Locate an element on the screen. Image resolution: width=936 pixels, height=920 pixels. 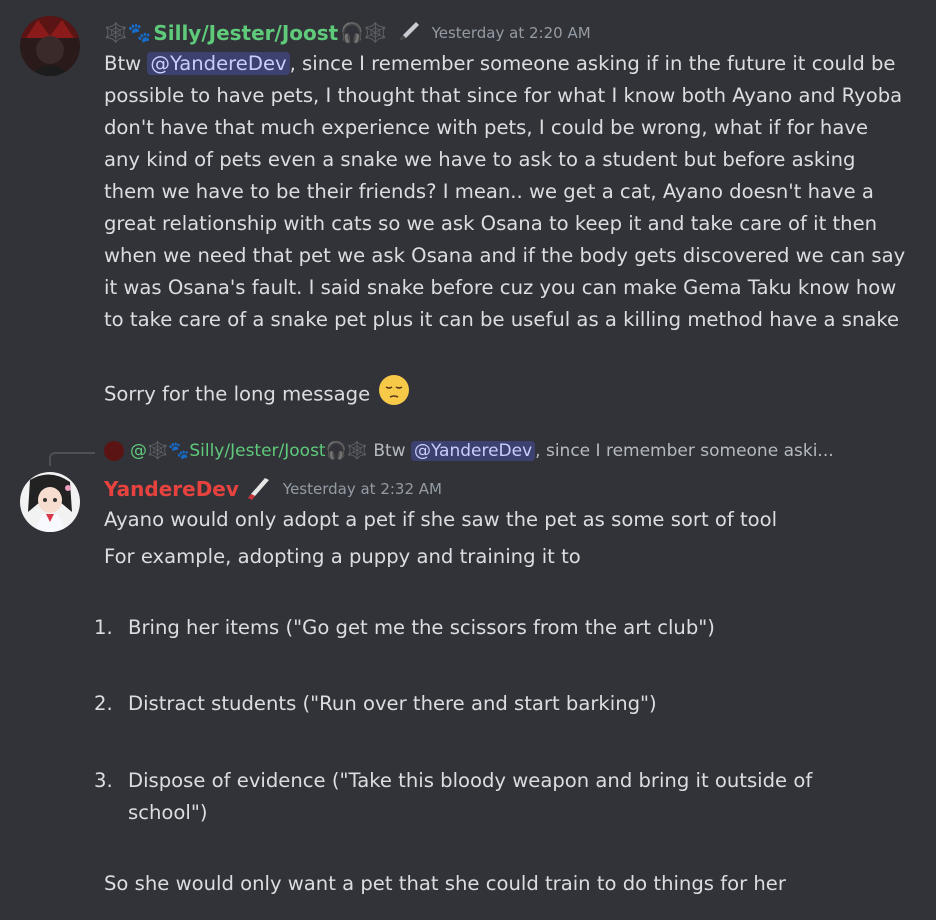
pen-icon is located at coordinates (409, 33).